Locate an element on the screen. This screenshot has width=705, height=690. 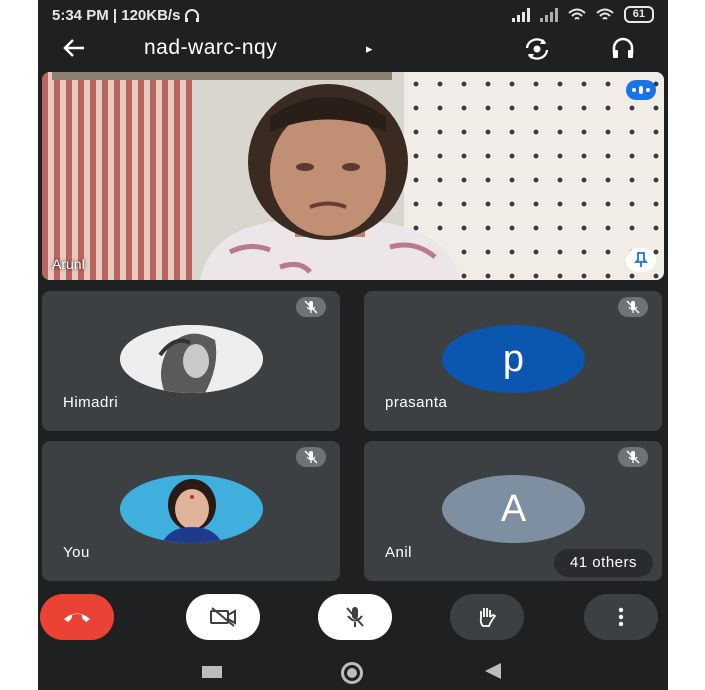
participant-tile-himadri: Himadri is located at coordinates (191, 361).